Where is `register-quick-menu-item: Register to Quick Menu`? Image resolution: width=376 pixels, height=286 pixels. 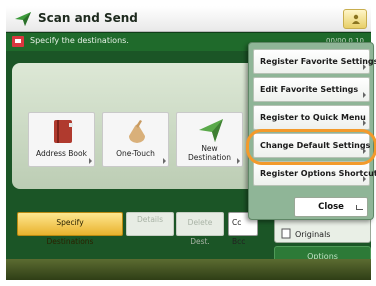
register-quick-menu-item: Register to Quick Menu is located at coordinates (311, 117).